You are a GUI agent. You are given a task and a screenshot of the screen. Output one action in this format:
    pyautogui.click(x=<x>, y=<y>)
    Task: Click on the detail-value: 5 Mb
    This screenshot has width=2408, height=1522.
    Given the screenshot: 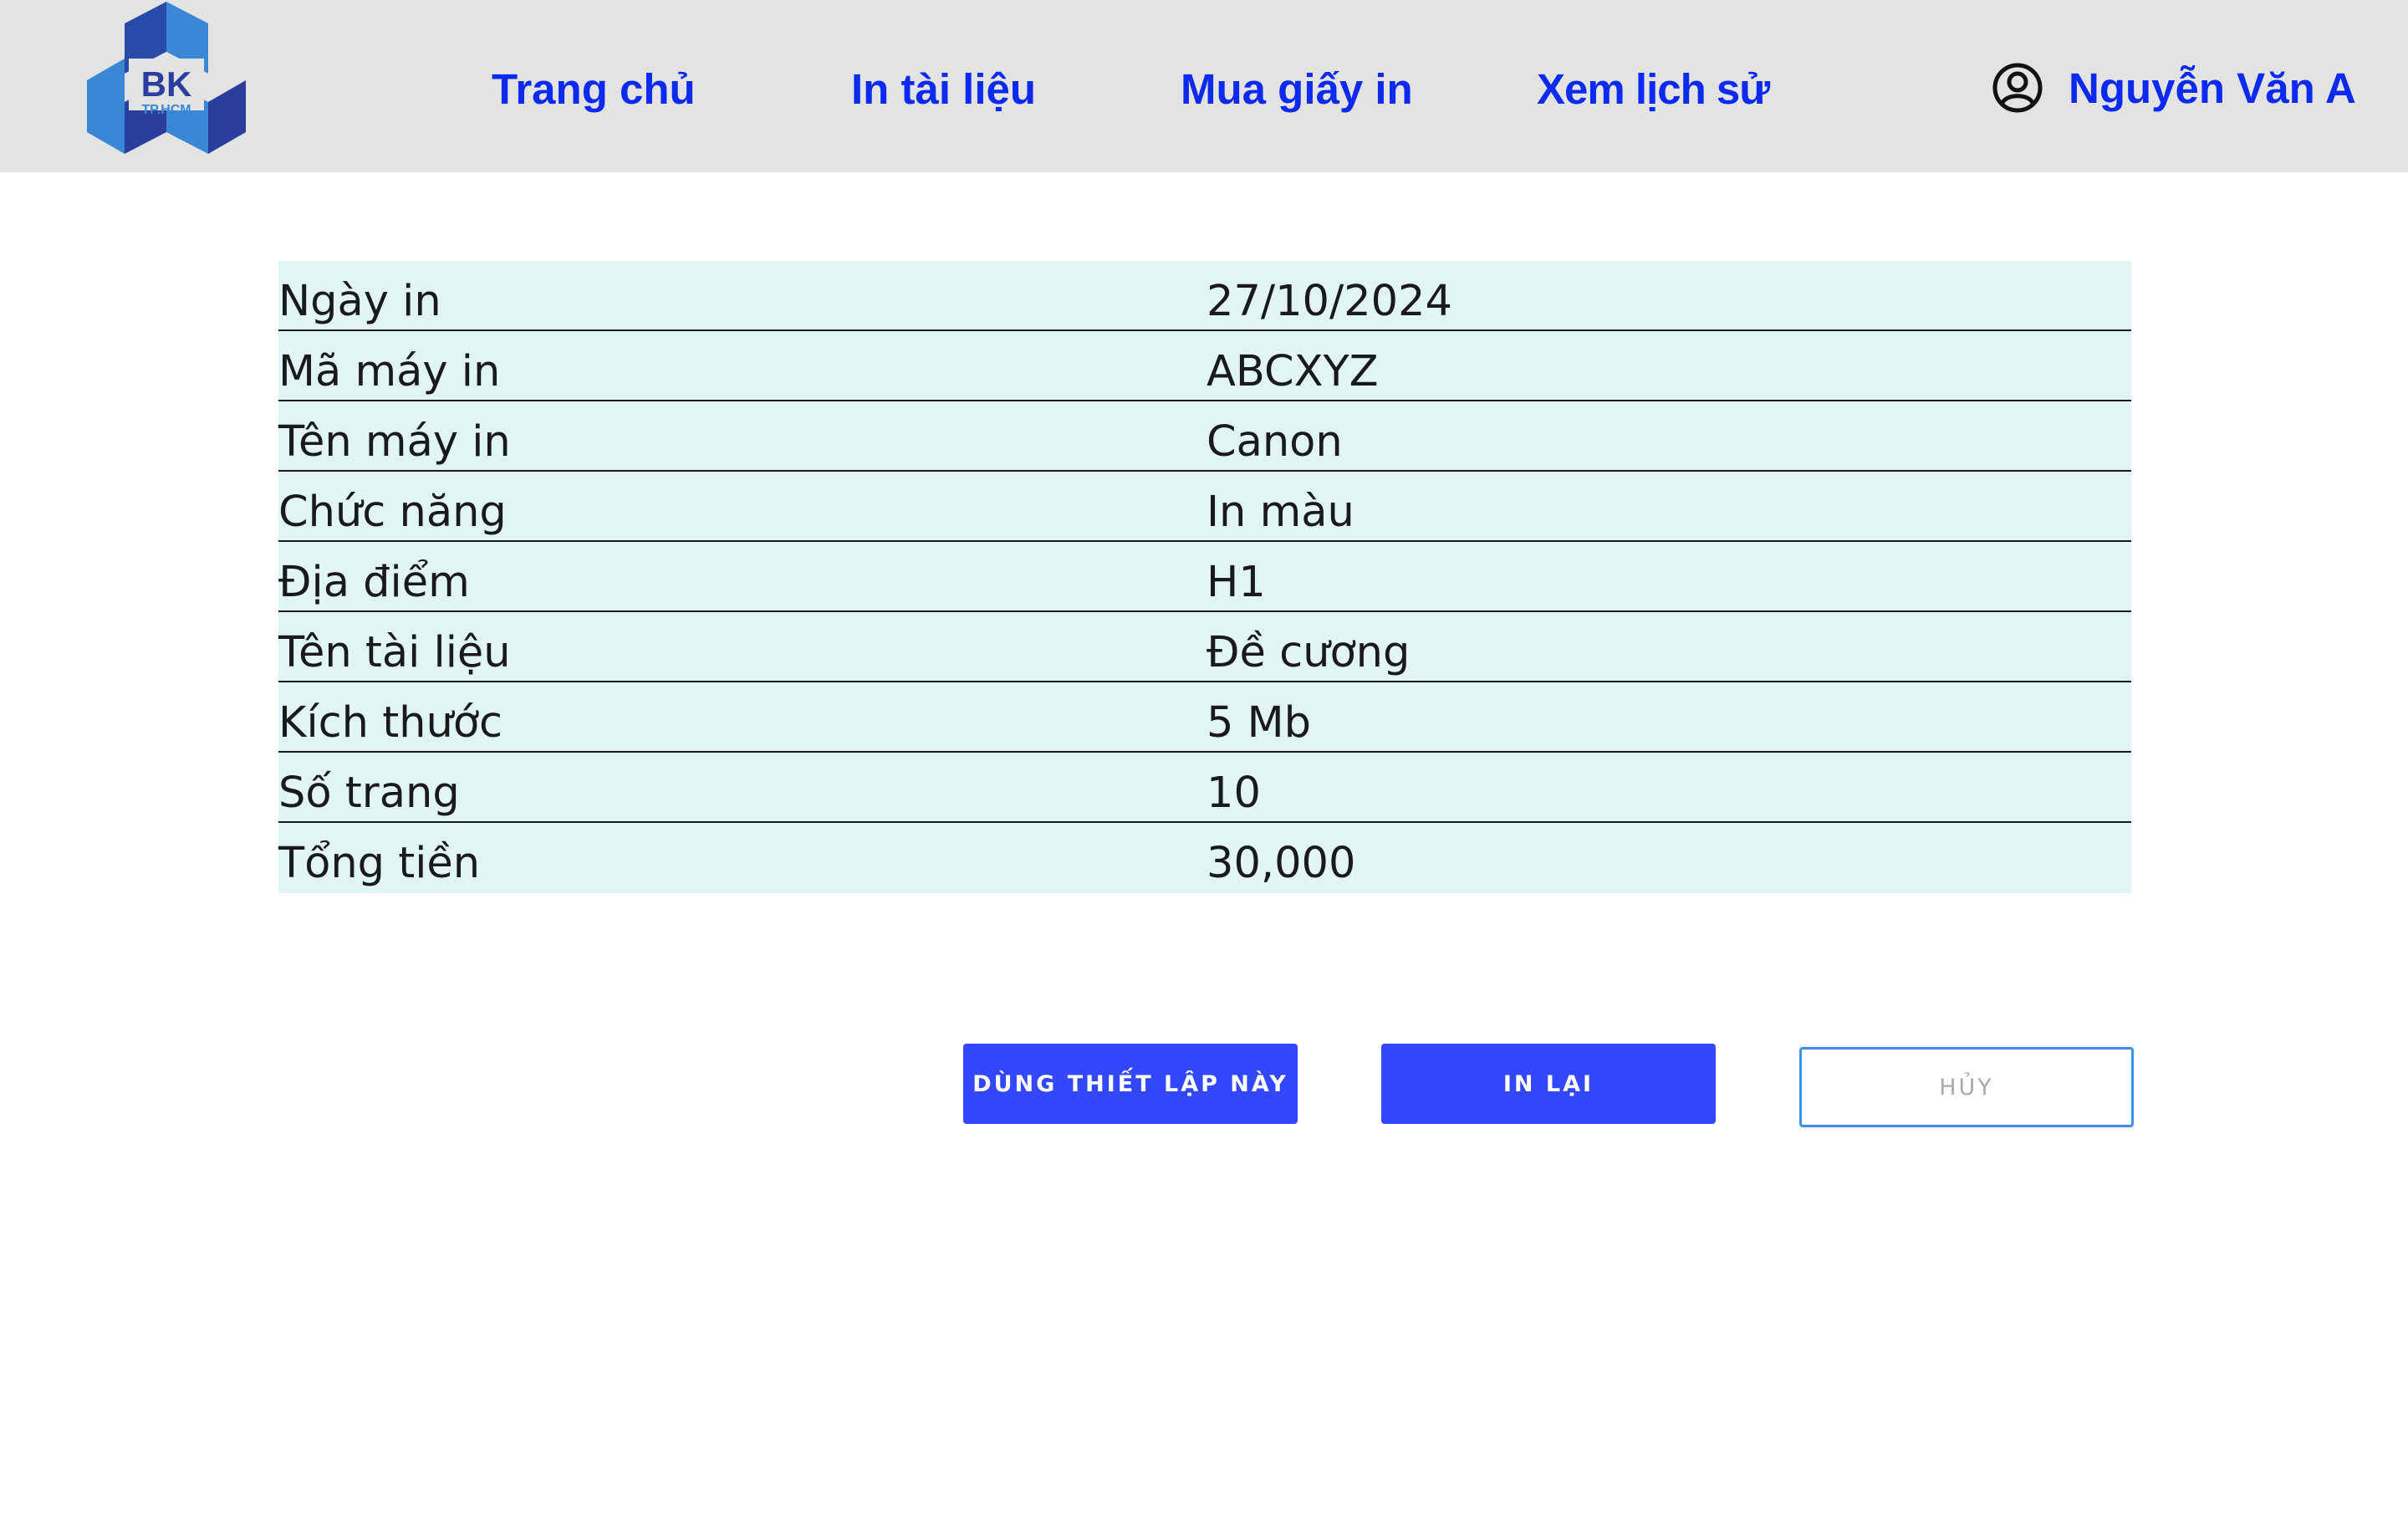 What is the action you would take?
    pyautogui.click(x=1260, y=723)
    